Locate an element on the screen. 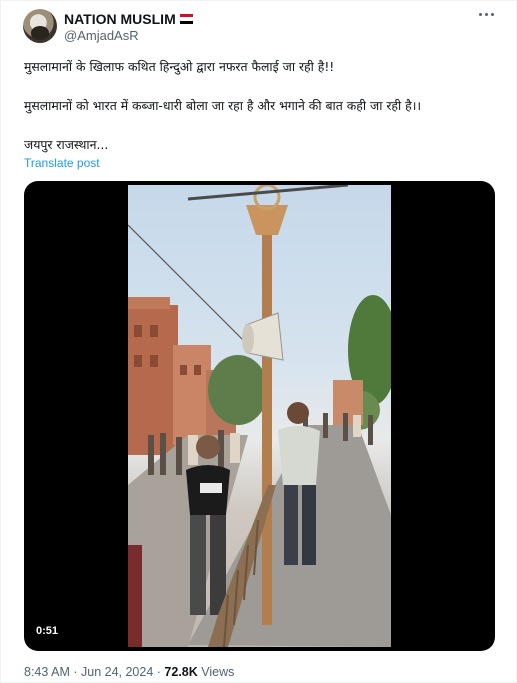 This screenshot has height=683, width=517. avatar is located at coordinates (40, 26).